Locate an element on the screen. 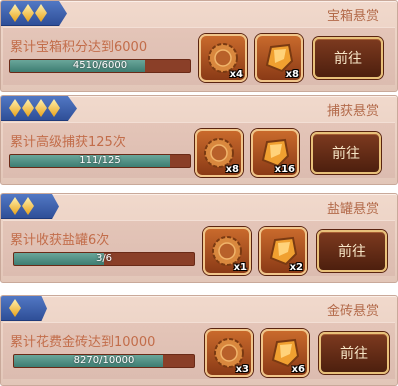  progress-bar: 8270/10000 is located at coordinates (104, 361).